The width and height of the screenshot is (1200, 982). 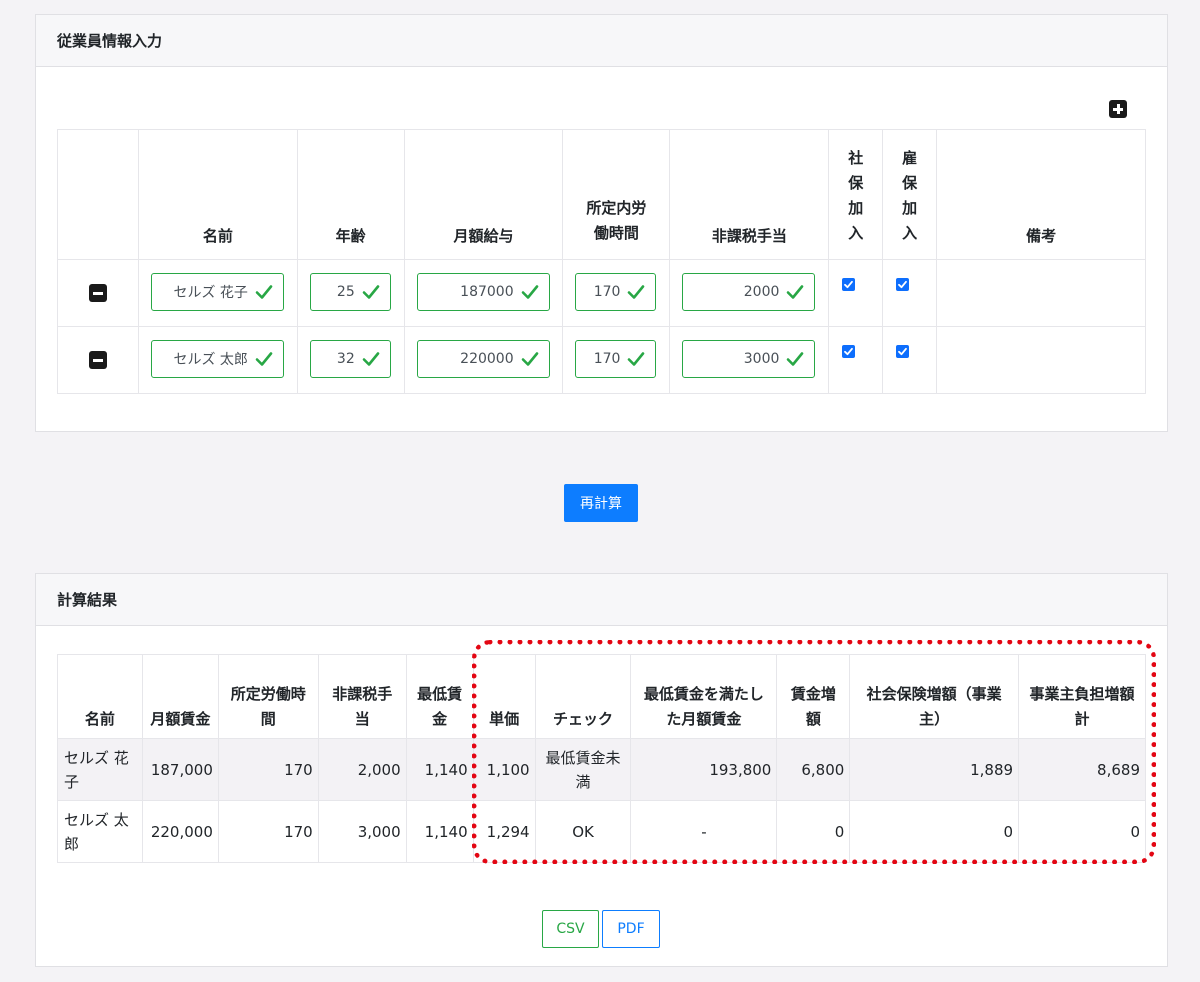 I want to click on res-col-allowance: 非課税手当, so click(x=362, y=696).